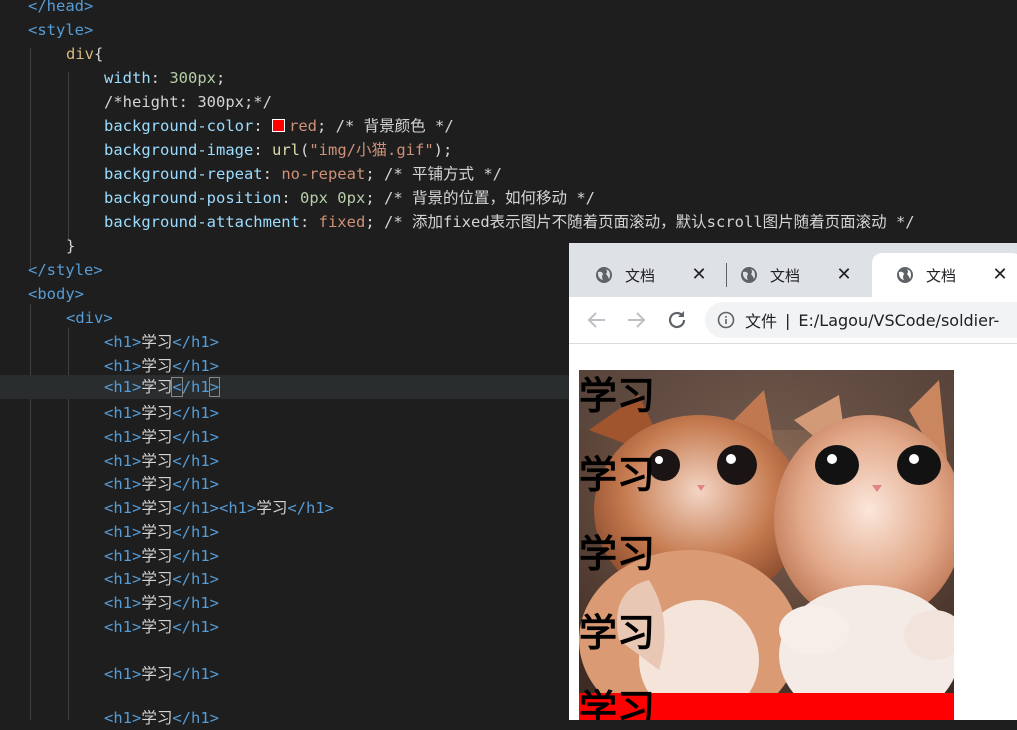 This screenshot has width=1017, height=730. What do you see at coordinates (193, 198) in the screenshot?
I see `code-token: background-position` at bounding box center [193, 198].